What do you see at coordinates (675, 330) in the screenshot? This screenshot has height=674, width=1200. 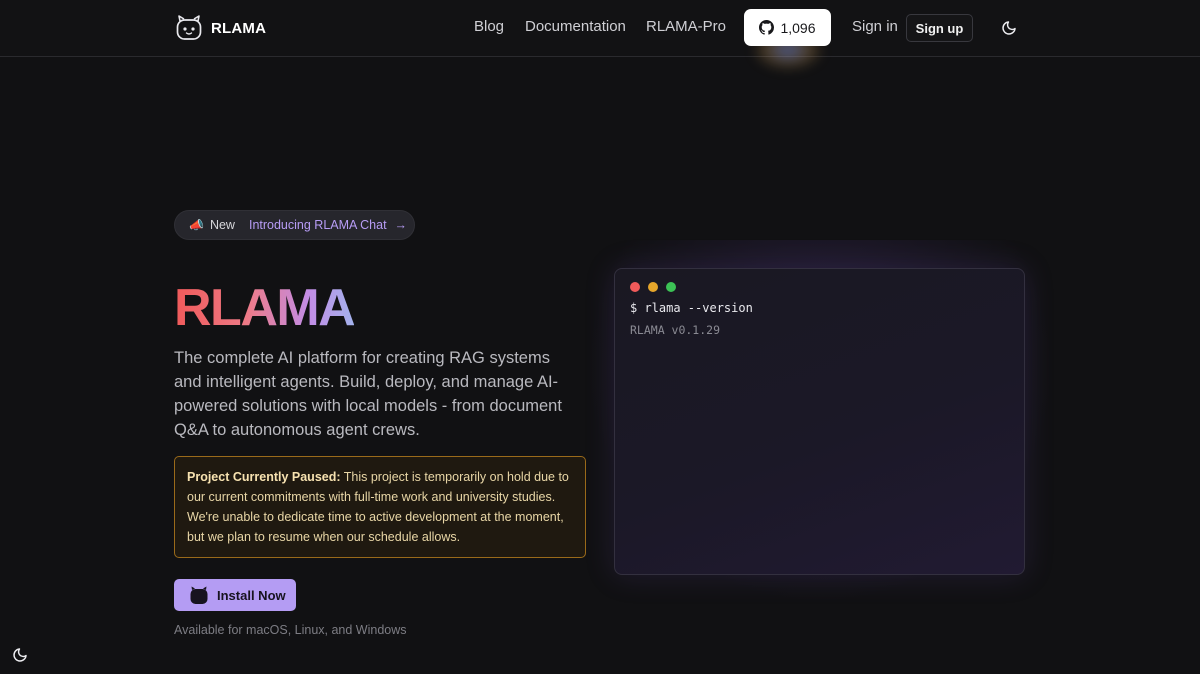 I see `terminal-output: RLAMA v0.1.29` at bounding box center [675, 330].